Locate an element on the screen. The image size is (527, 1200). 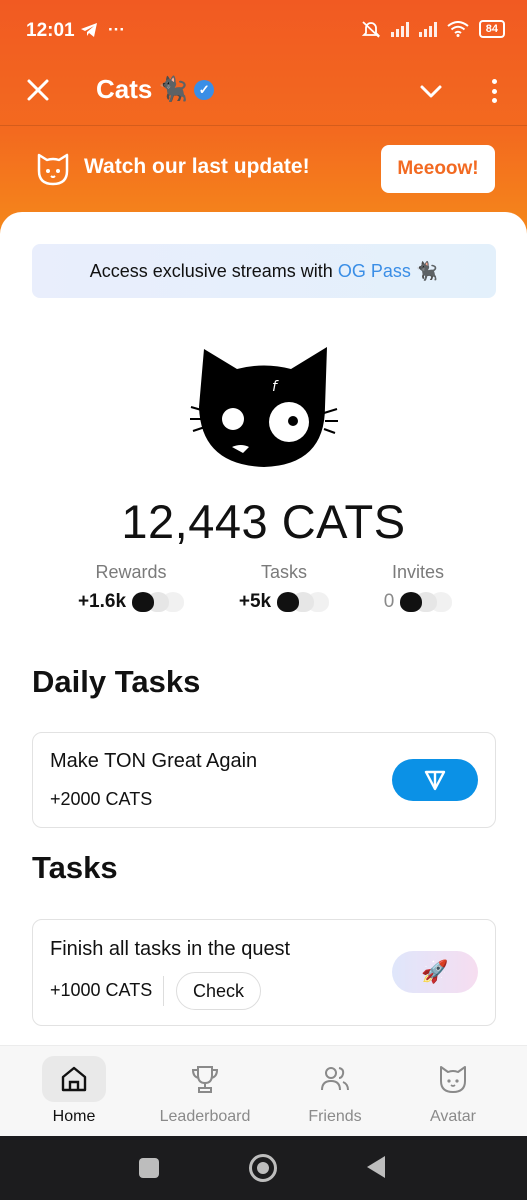
stat-value: +5k is located at coordinates (255, 601).